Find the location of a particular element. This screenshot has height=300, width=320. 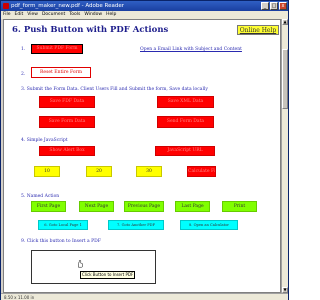

next-page-button: Next Page is located at coordinates (96, 206).